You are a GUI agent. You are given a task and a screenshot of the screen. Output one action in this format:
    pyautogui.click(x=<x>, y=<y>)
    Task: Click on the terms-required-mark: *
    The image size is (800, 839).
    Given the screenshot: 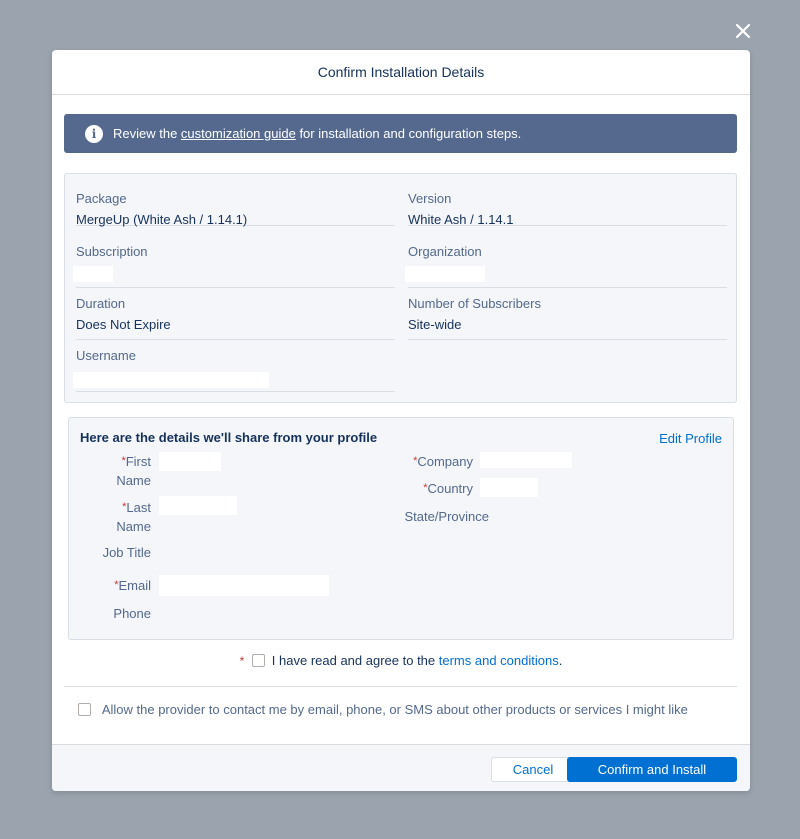 What is the action you would take?
    pyautogui.click(x=242, y=661)
    